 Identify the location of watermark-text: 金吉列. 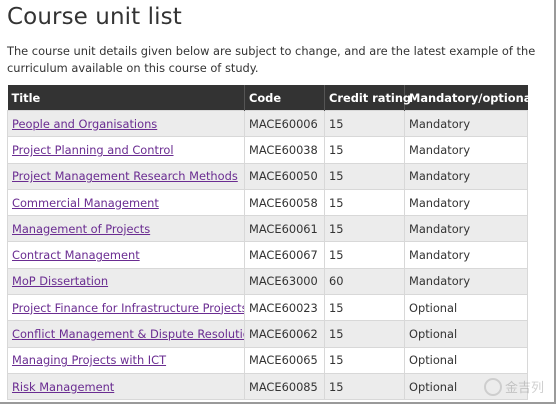
(524, 388).